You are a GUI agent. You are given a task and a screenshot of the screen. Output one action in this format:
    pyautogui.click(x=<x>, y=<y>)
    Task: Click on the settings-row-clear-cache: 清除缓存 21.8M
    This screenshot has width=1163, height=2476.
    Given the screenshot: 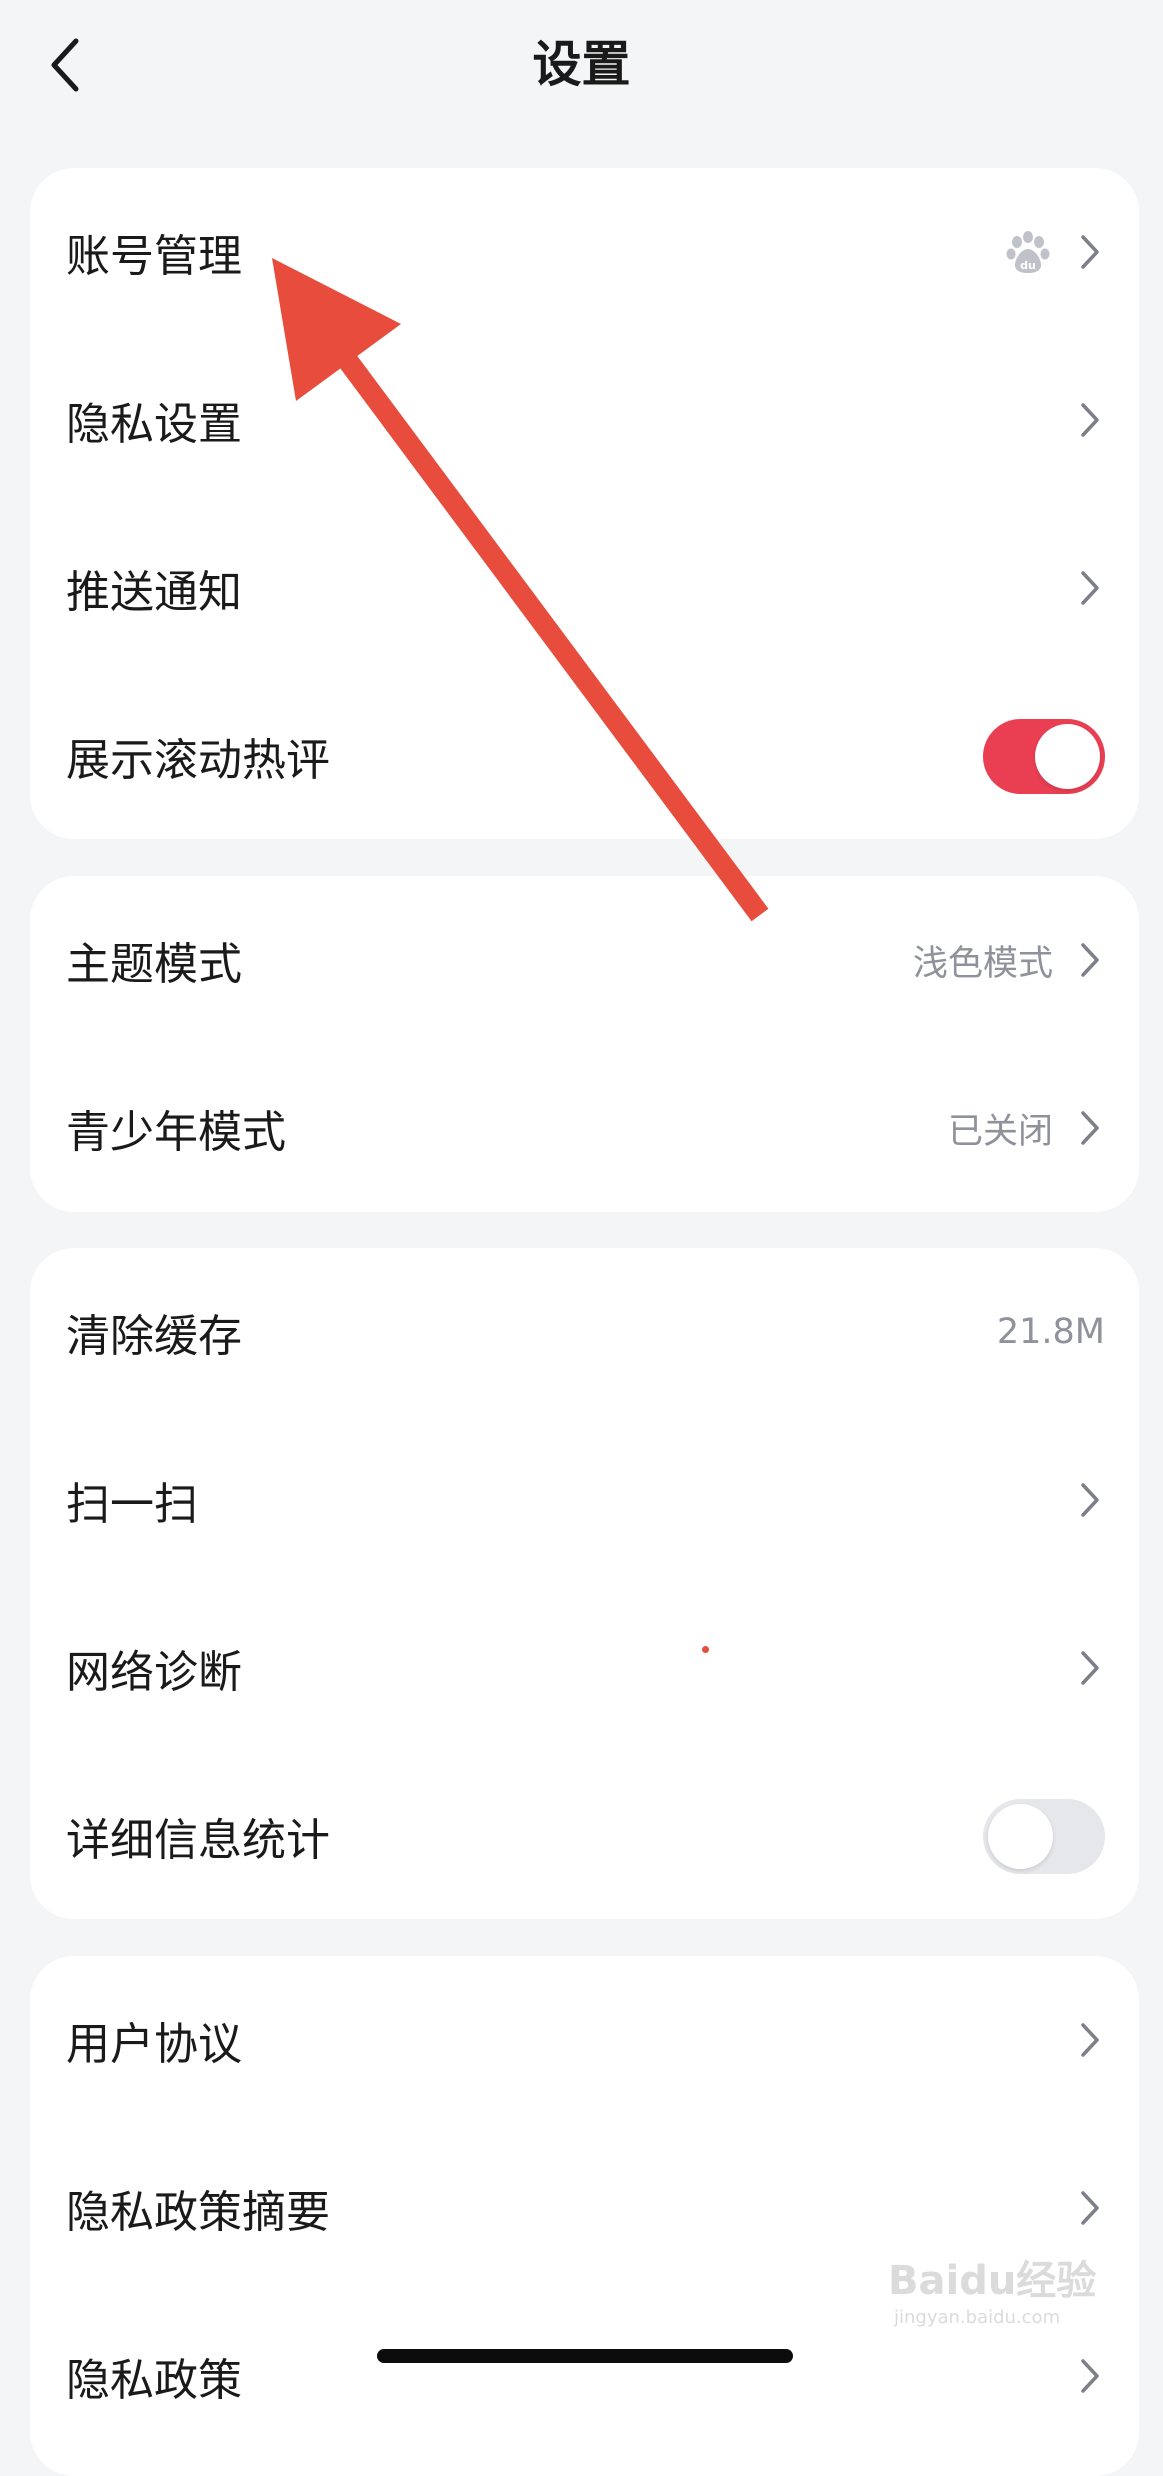 What is the action you would take?
    pyautogui.click(x=584, y=1332)
    